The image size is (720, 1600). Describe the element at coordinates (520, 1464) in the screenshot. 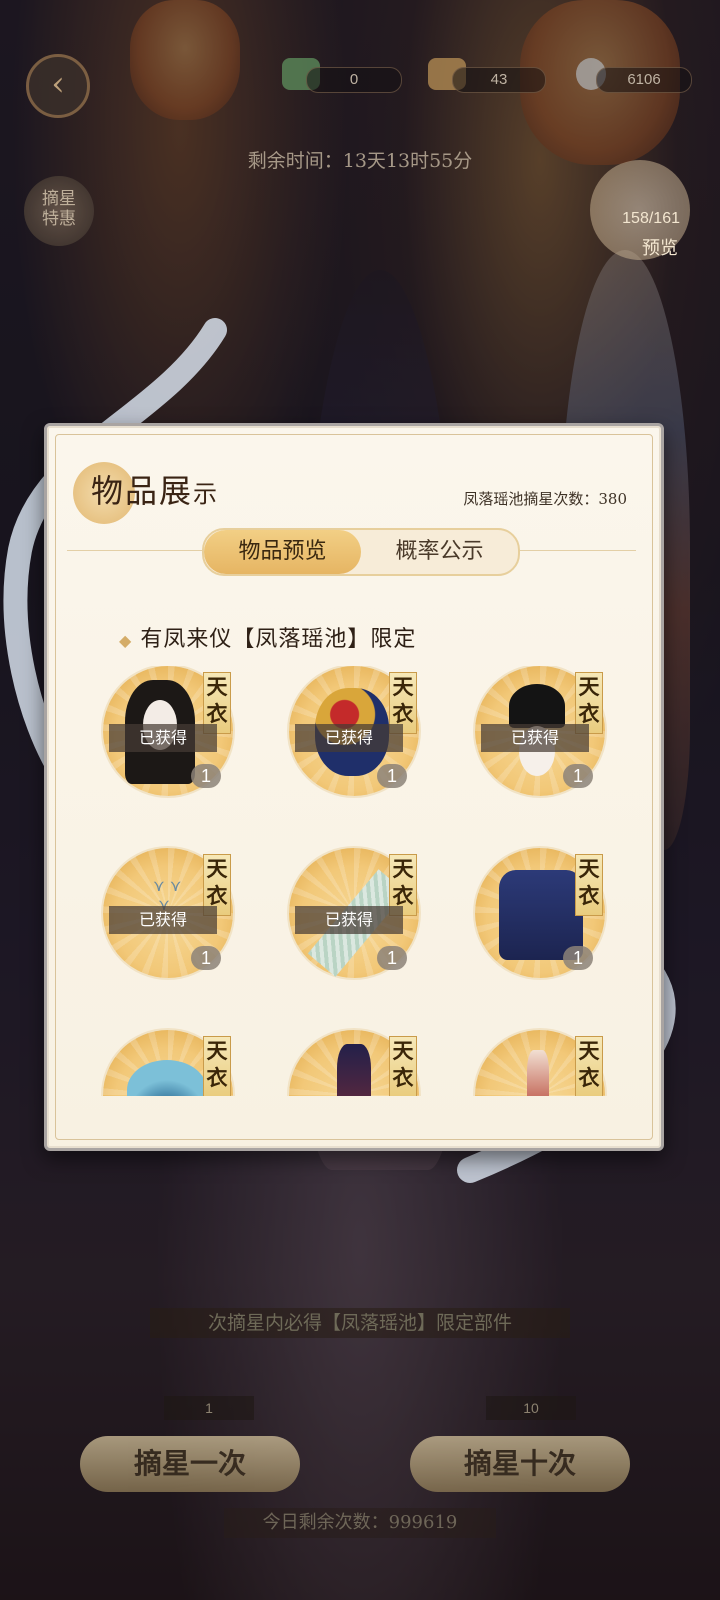

I see `draw-ten-button: 摘星十次` at that location.